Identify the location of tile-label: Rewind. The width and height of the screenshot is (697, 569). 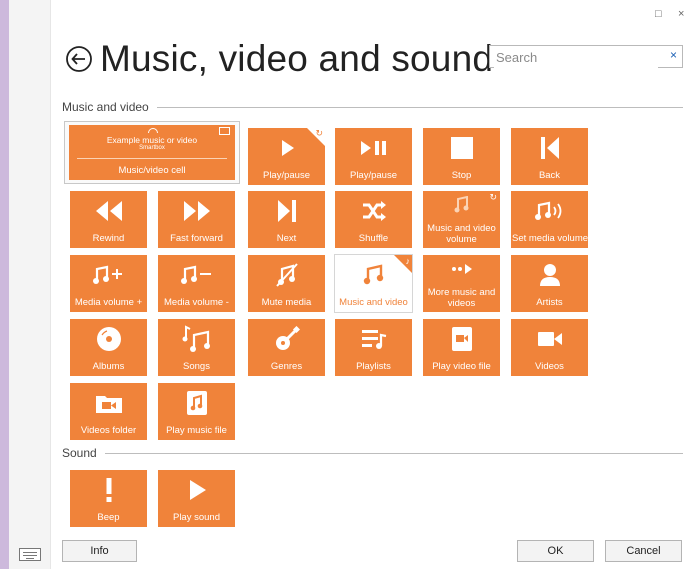
(108, 238).